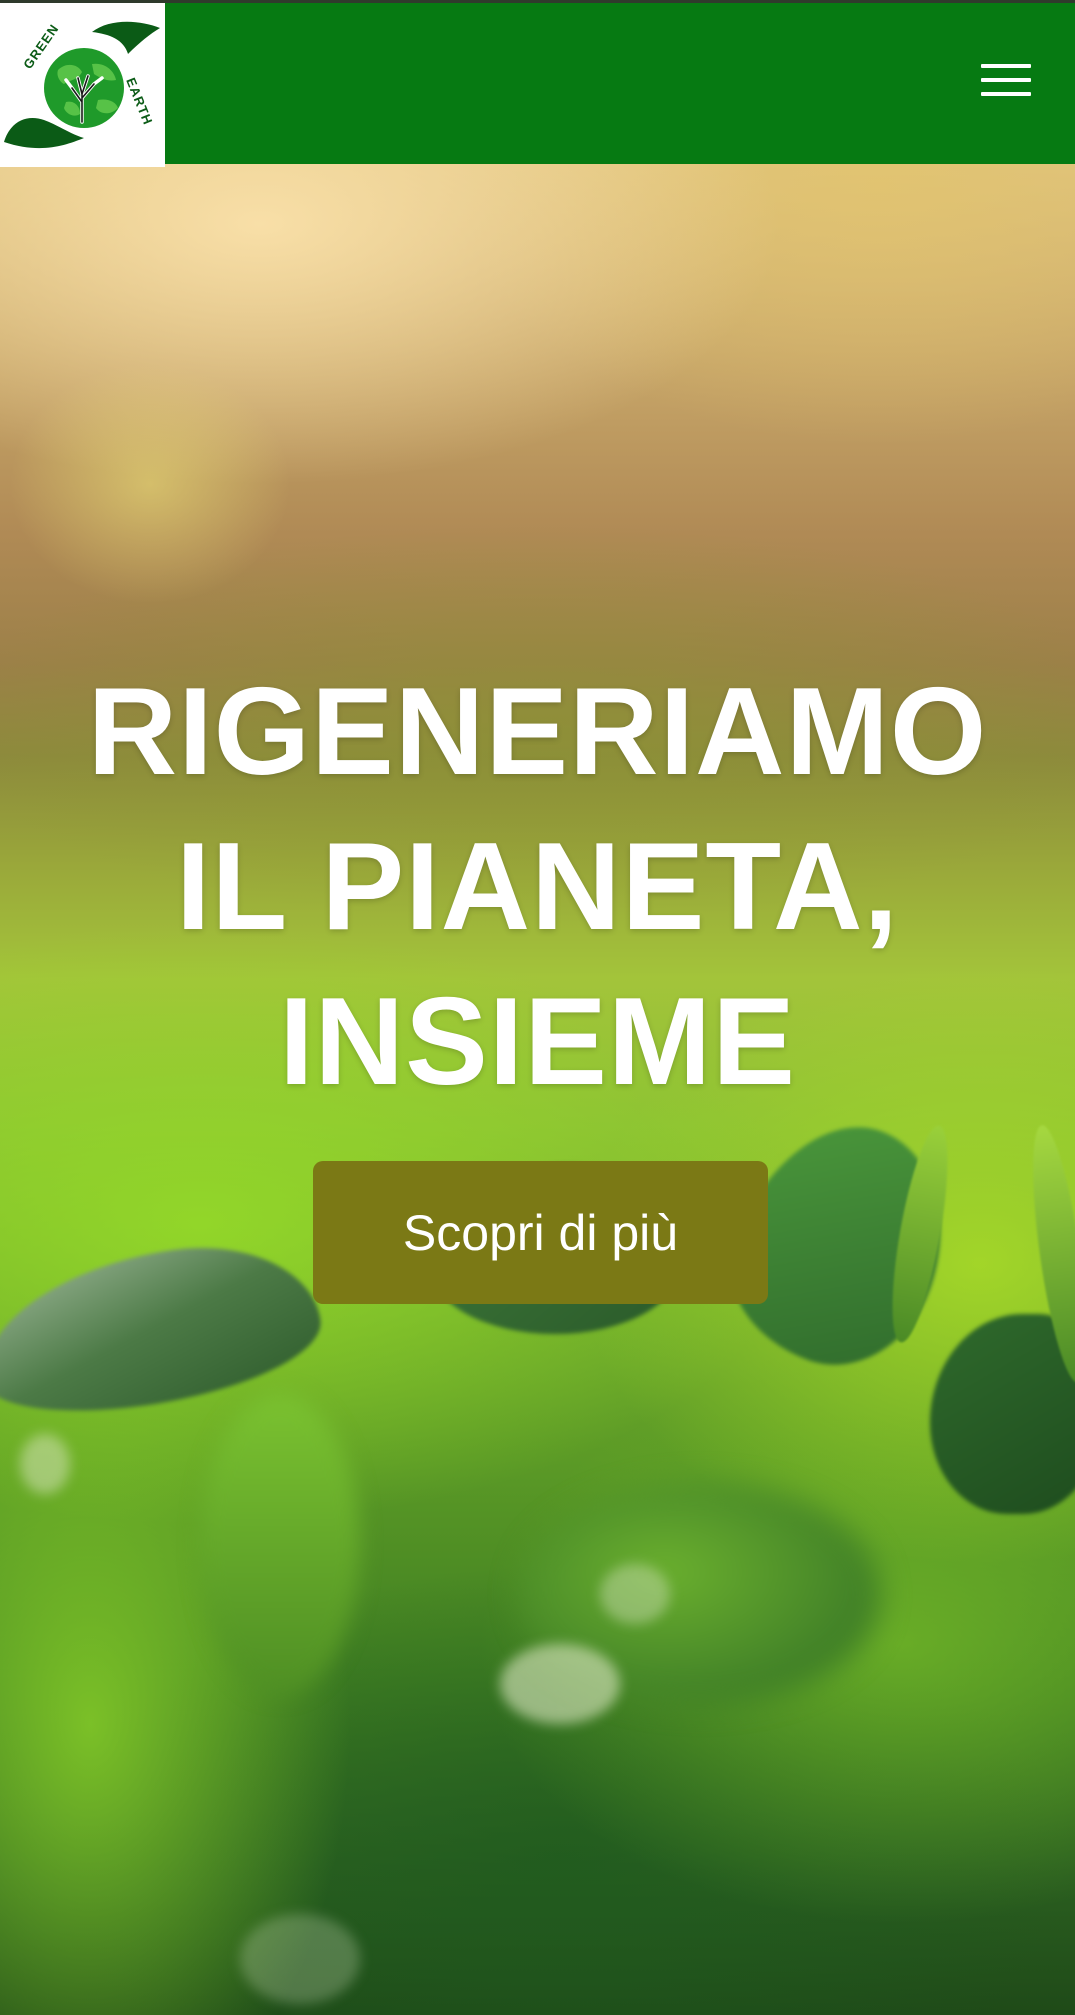 The image size is (1075, 2015). I want to click on green-earth-logo: GREEN EARTH, so click(82, 85).